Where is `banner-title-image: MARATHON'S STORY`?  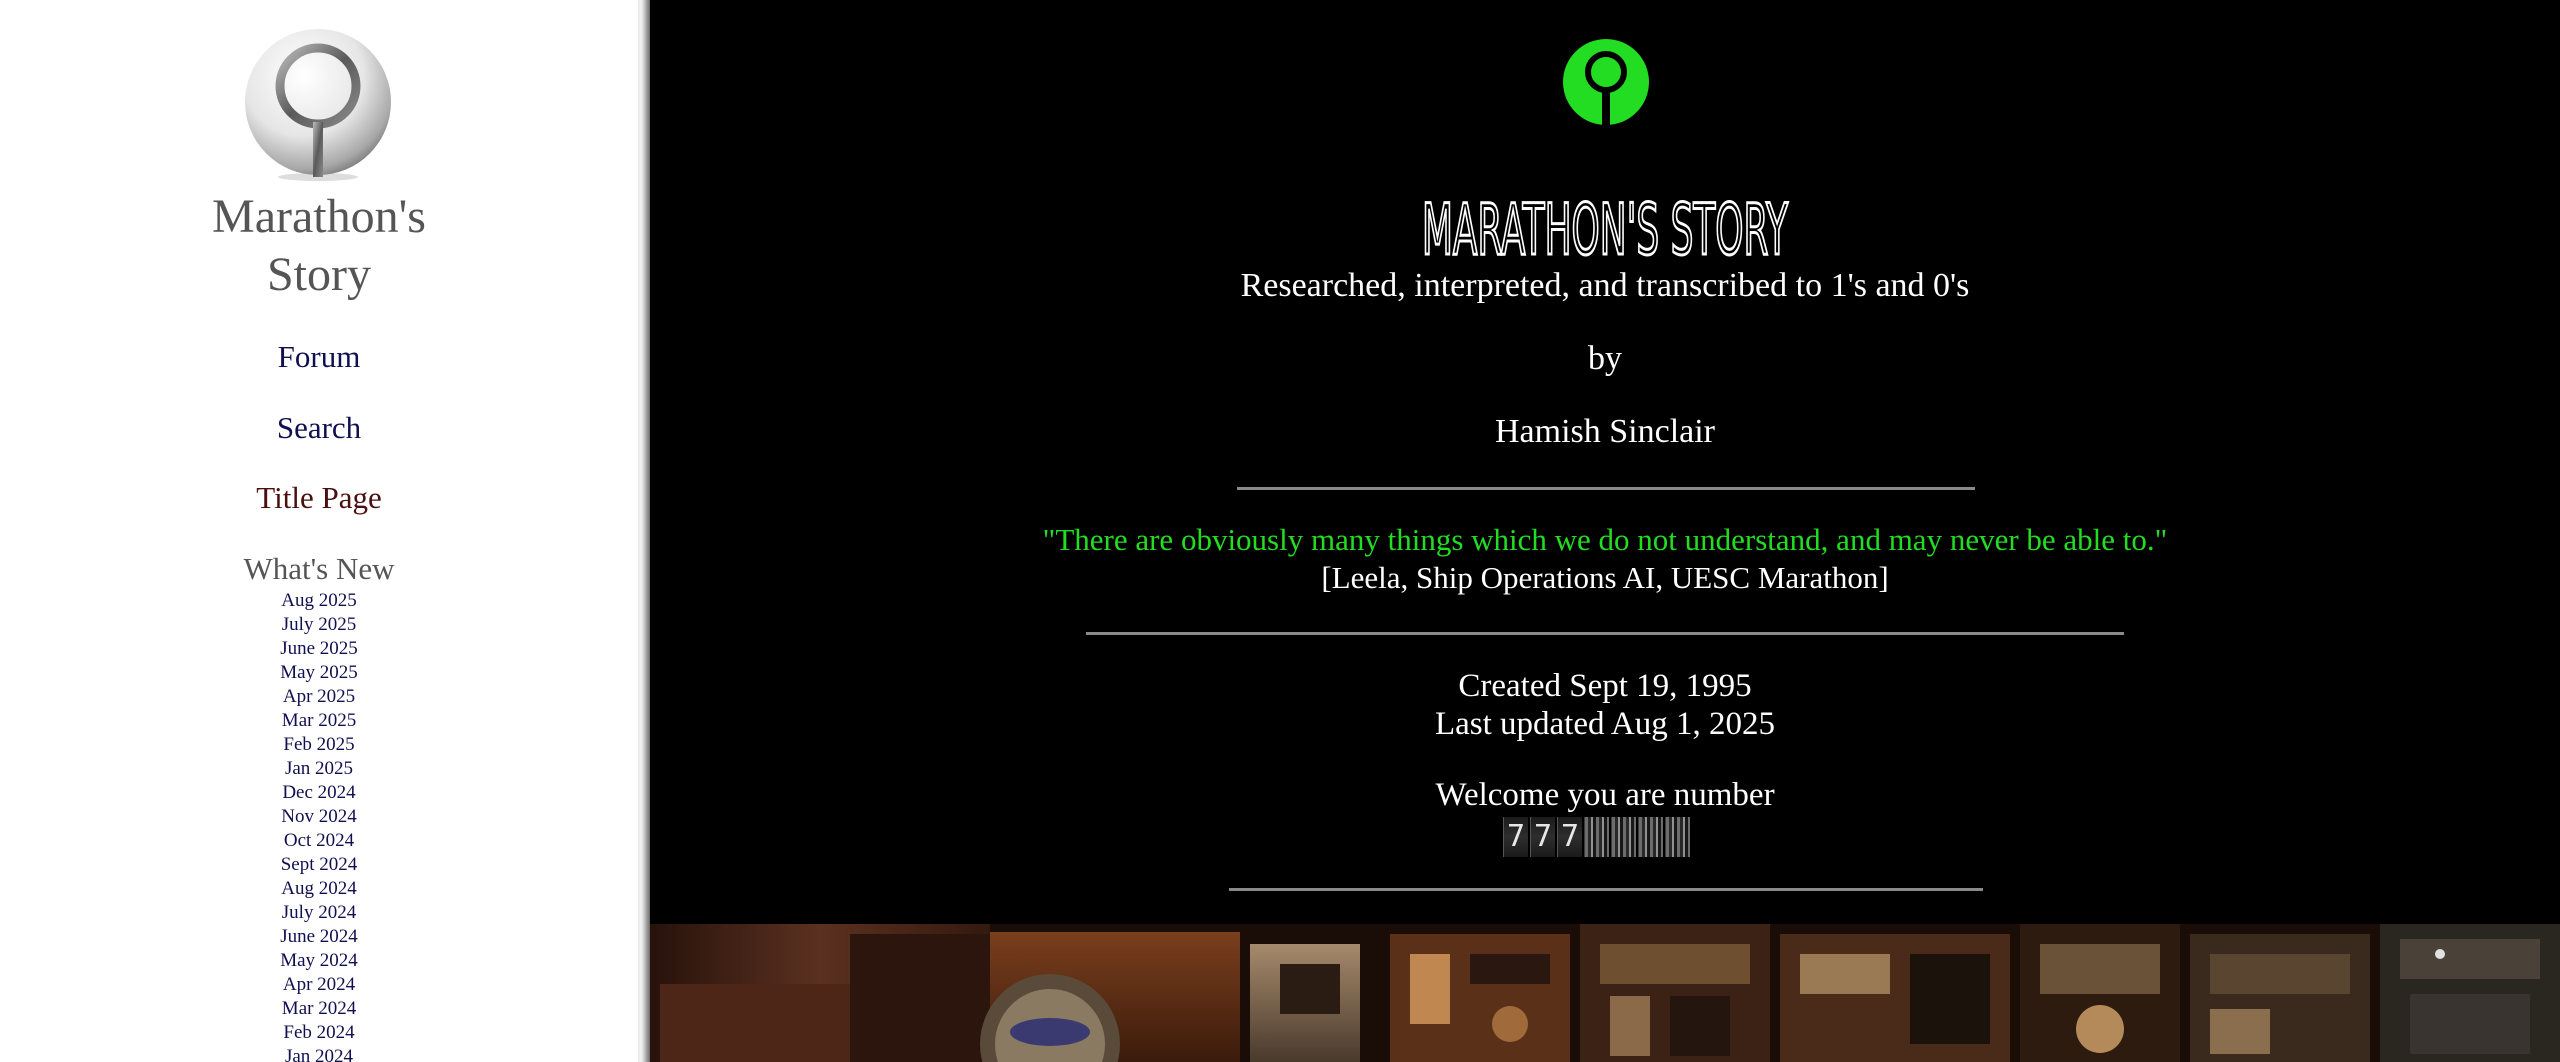
banner-title-image: MARATHON'S STORY is located at coordinates (1605, 224).